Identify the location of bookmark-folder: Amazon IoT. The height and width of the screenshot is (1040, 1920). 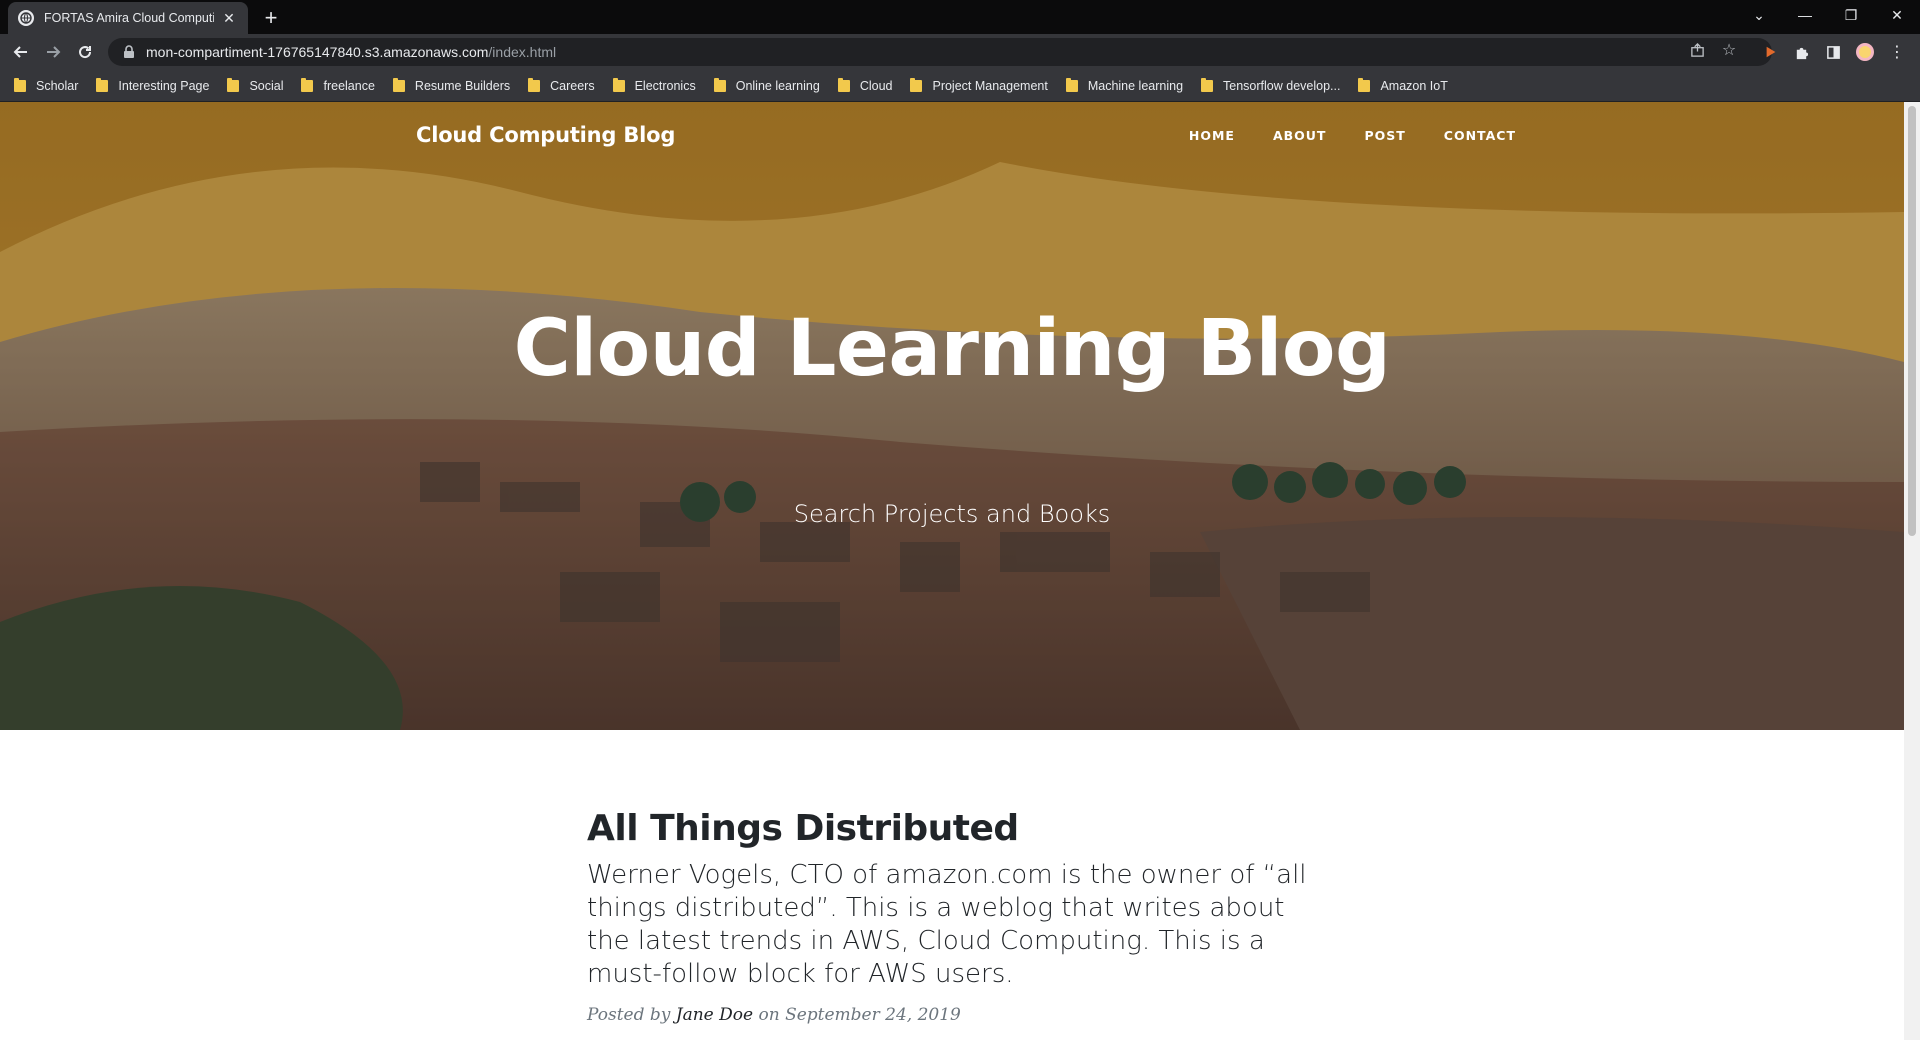
(1403, 85).